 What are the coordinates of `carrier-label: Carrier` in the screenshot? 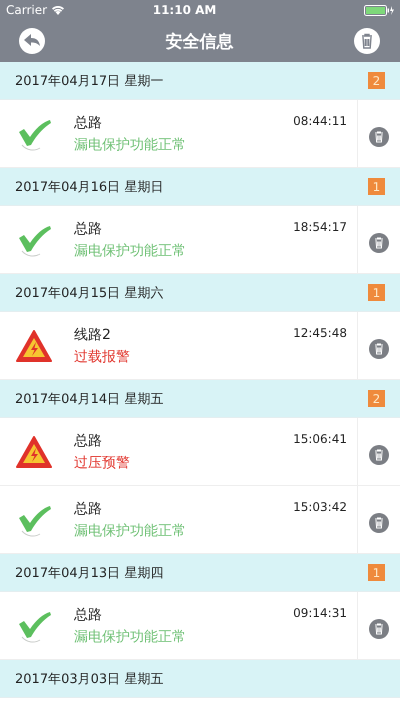 It's located at (27, 10).